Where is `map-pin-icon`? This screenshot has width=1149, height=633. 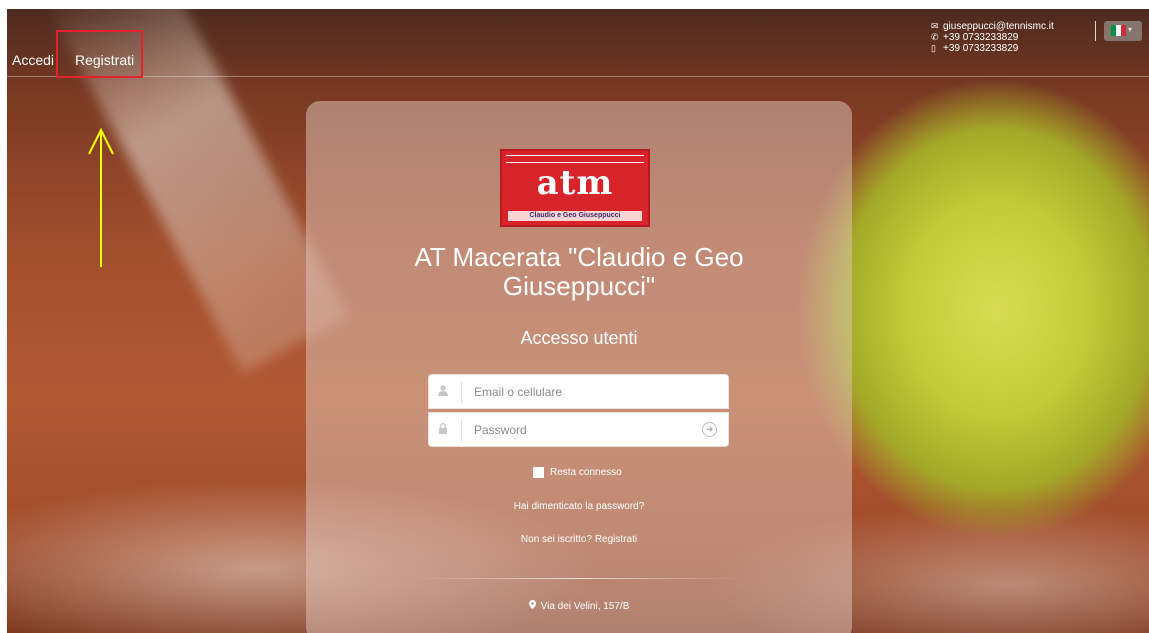
map-pin-icon is located at coordinates (532, 605).